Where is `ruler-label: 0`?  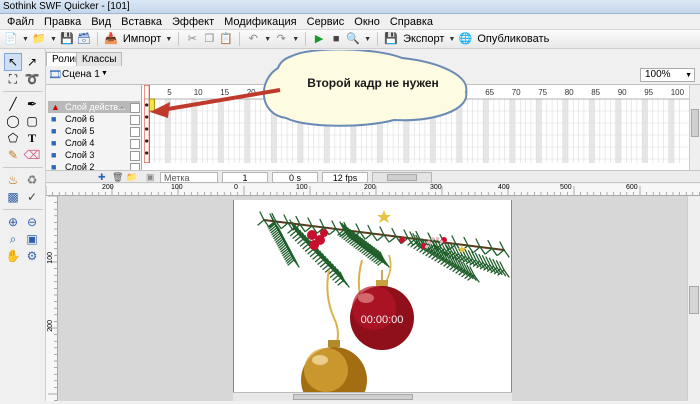
ruler-label: 0 is located at coordinates (236, 187).